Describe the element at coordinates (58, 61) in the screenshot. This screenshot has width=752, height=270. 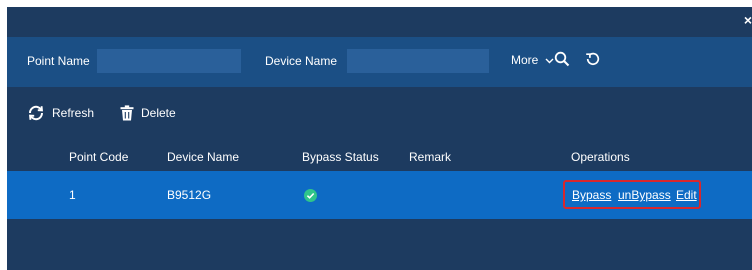
I see `point-name-label: Point Name` at that location.